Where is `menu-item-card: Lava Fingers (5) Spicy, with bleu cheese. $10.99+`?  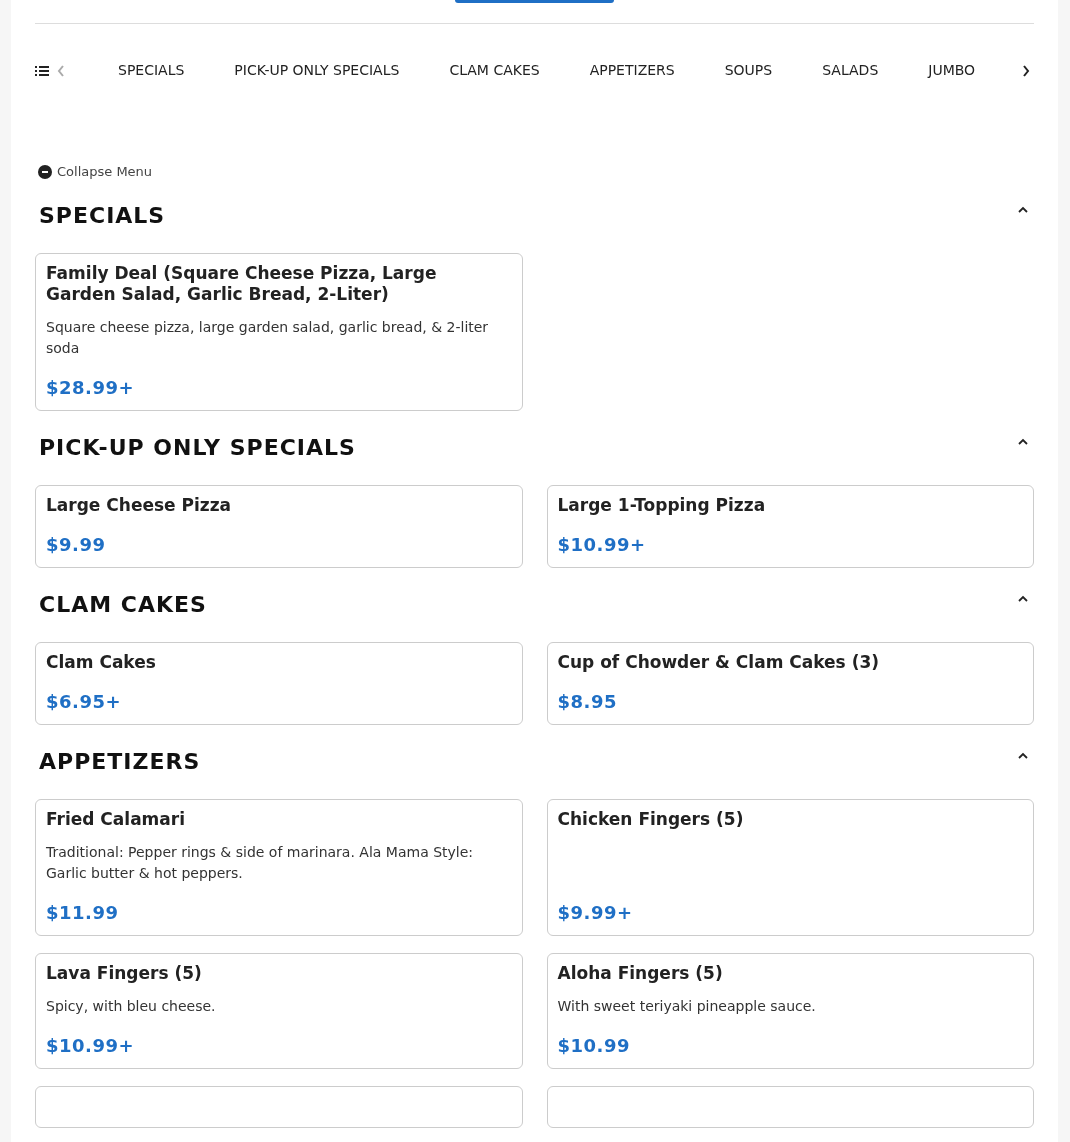
menu-item-card: Lava Fingers (5) Spicy, with bleu cheese. $10.99+ is located at coordinates (279, 1011).